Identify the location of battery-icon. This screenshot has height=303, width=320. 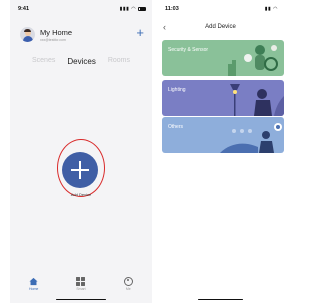
(142, 8).